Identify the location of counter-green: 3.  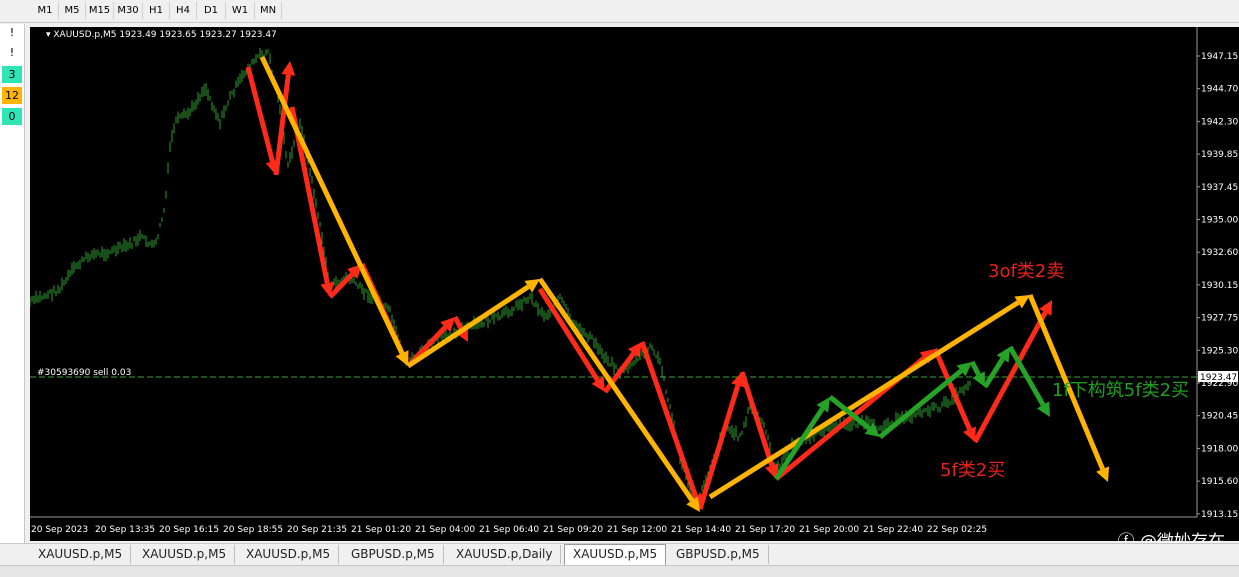
(12, 74).